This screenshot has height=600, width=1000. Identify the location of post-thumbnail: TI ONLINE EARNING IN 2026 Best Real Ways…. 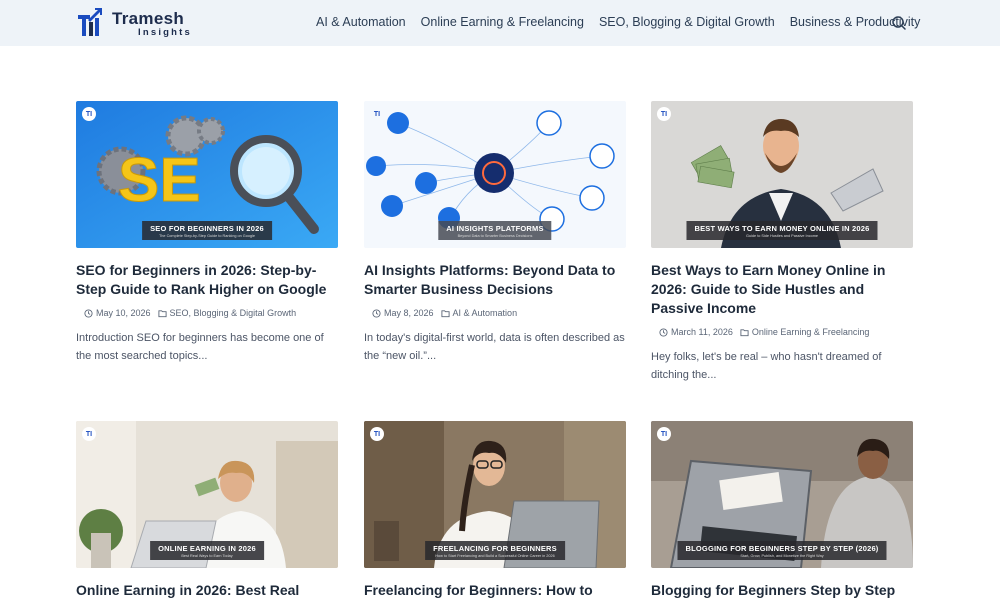
(207, 494).